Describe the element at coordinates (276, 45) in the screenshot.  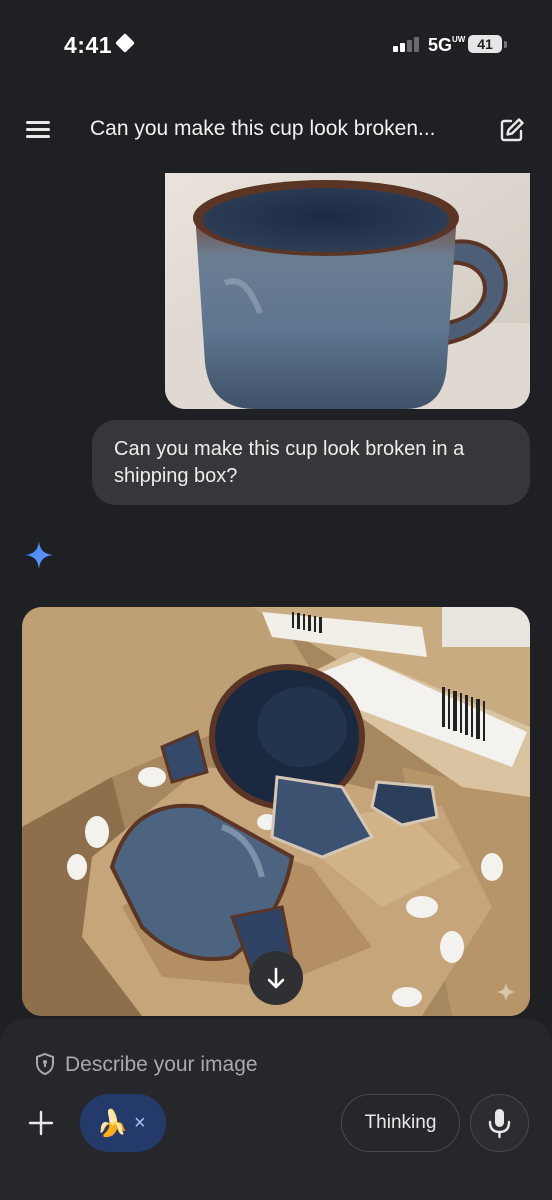
I see `status-bar: 4:41 5GUW 41` at that location.